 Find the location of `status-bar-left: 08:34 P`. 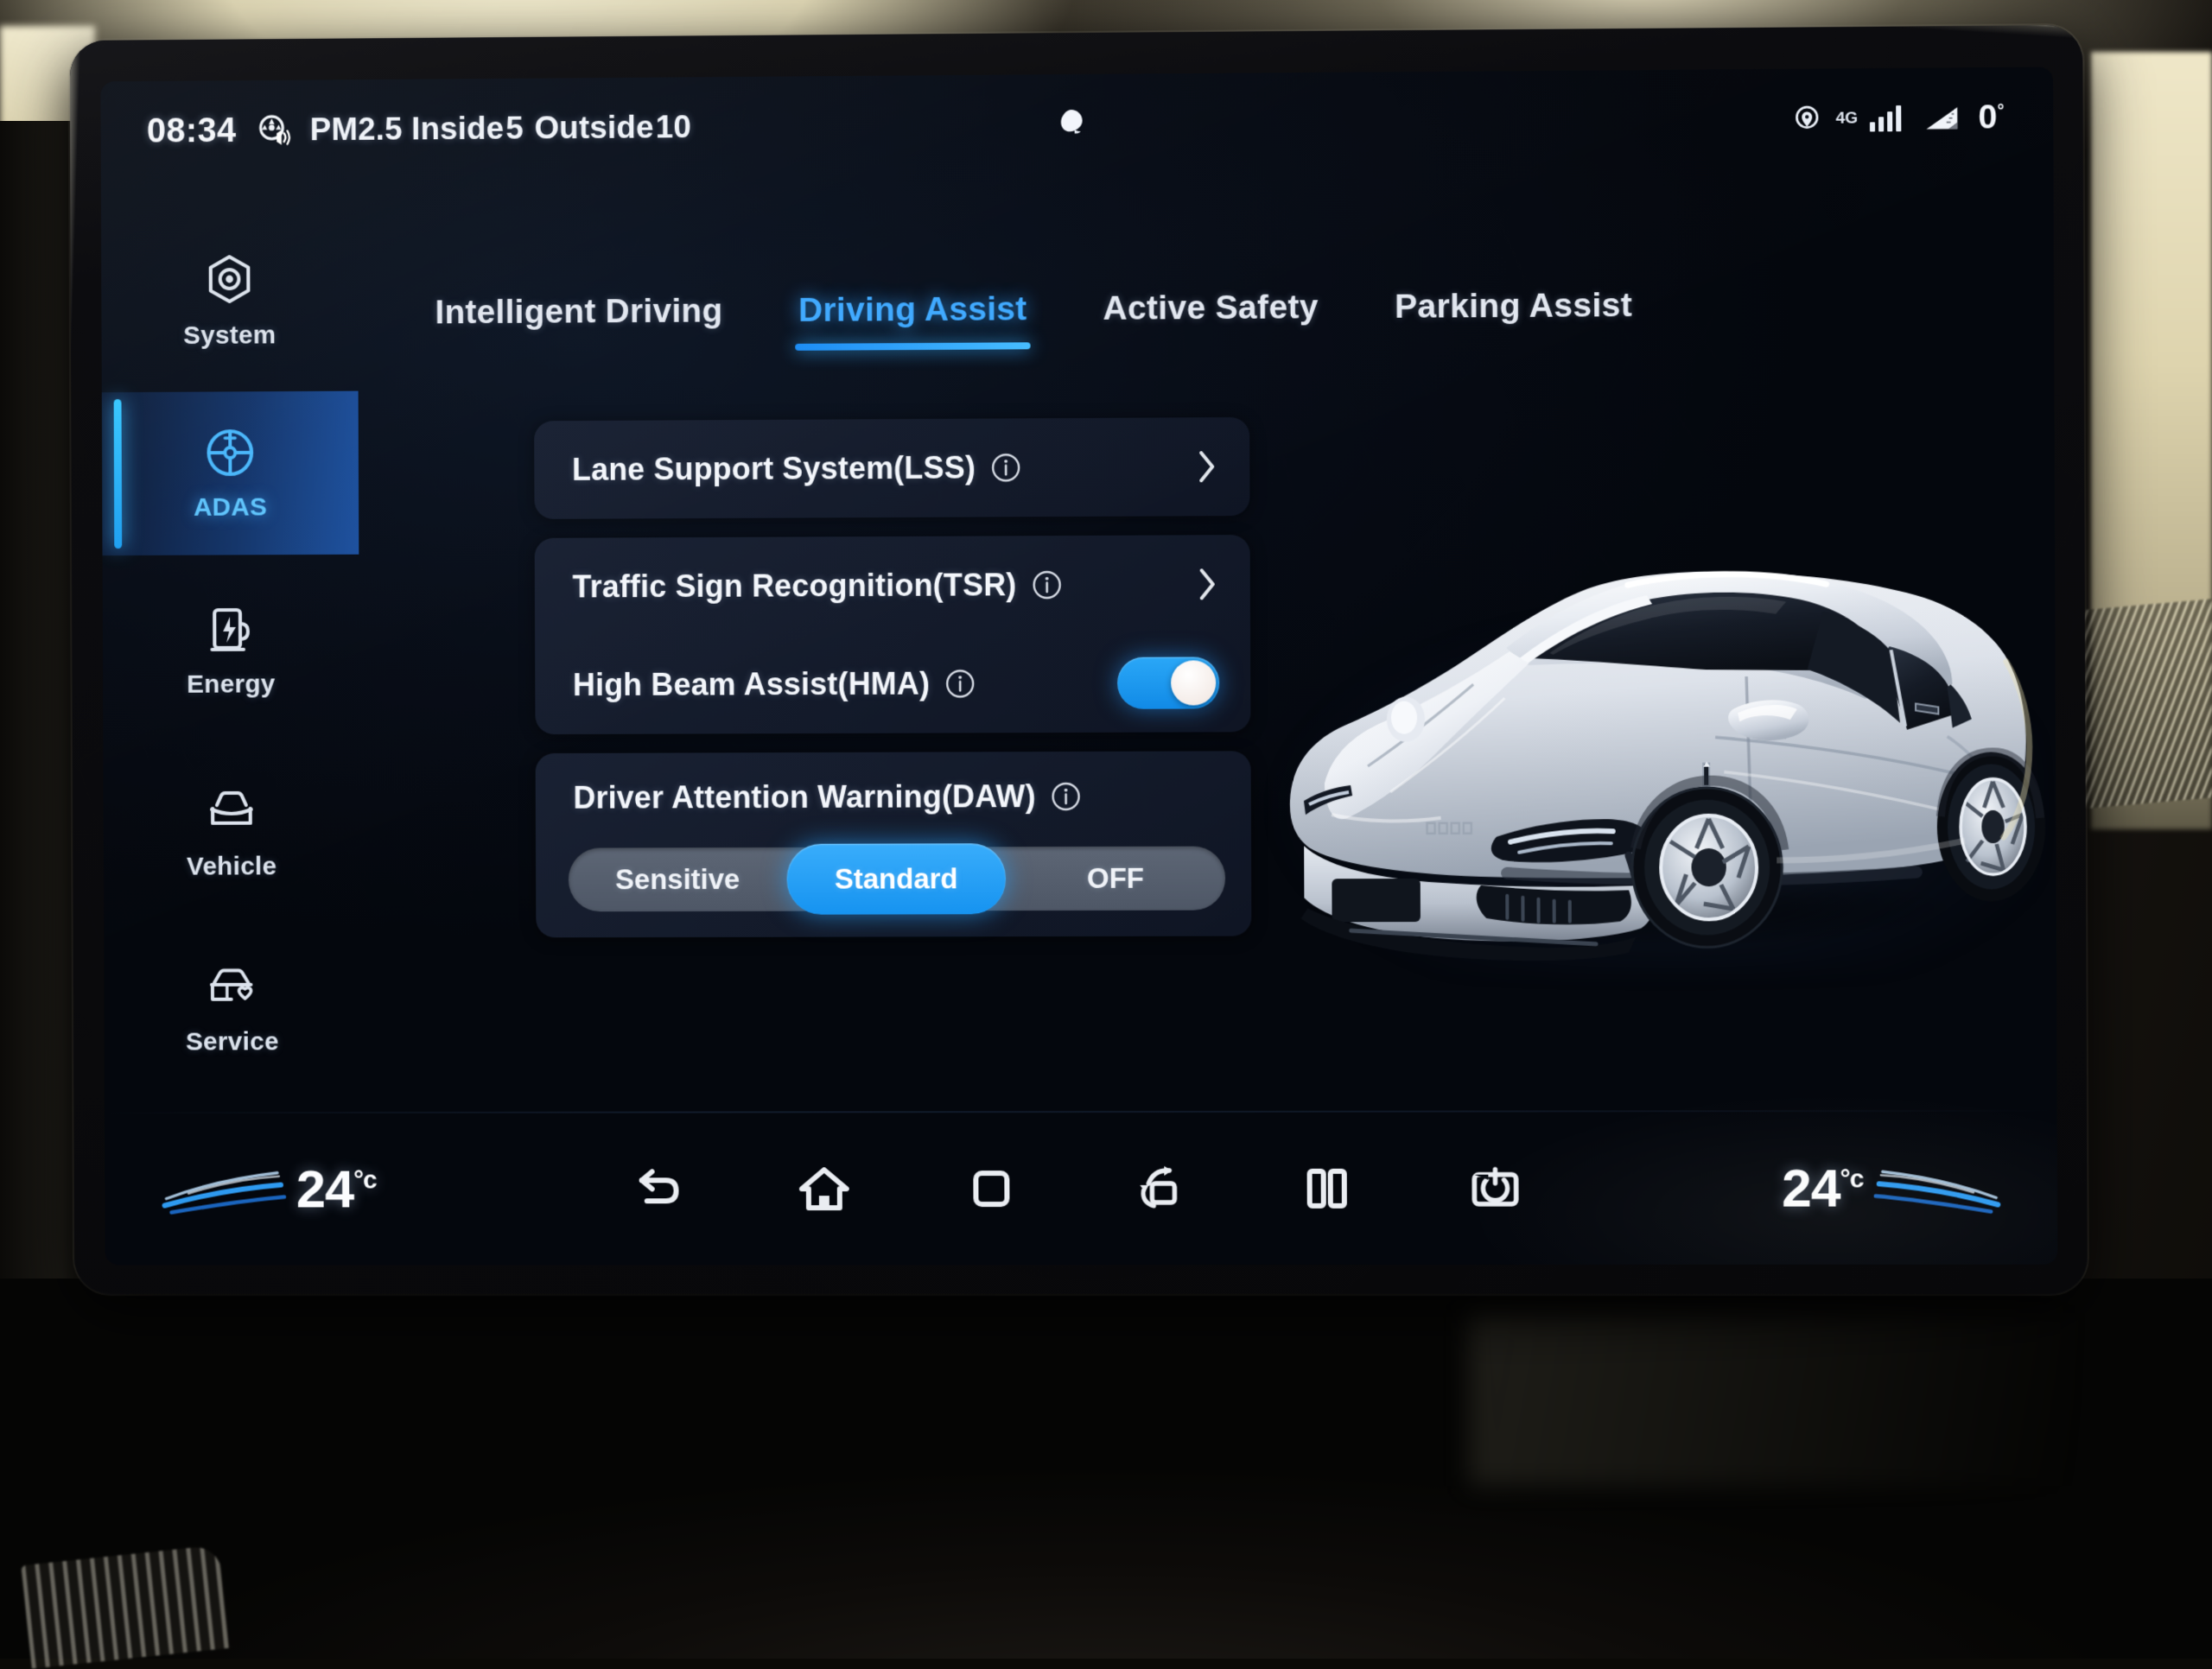

status-bar-left: 08:34 P is located at coordinates (420, 128).